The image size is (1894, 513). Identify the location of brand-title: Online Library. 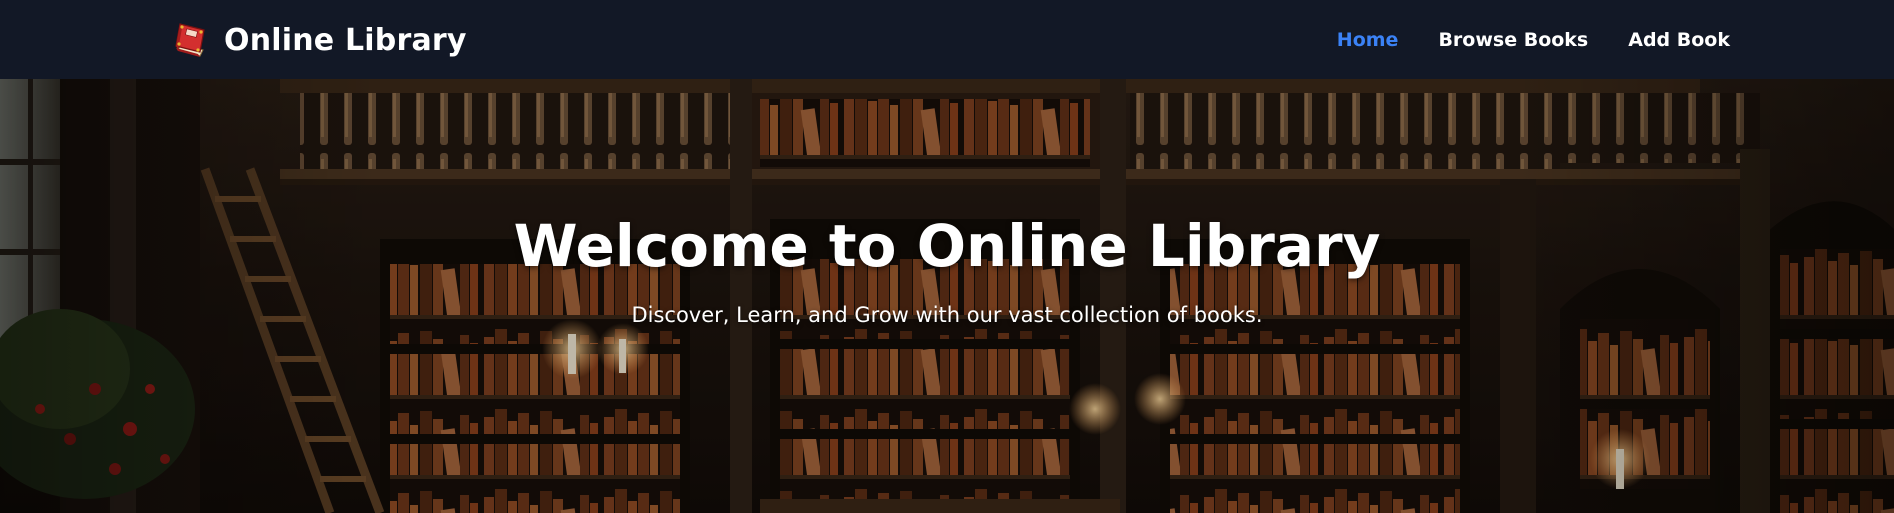
(345, 40).